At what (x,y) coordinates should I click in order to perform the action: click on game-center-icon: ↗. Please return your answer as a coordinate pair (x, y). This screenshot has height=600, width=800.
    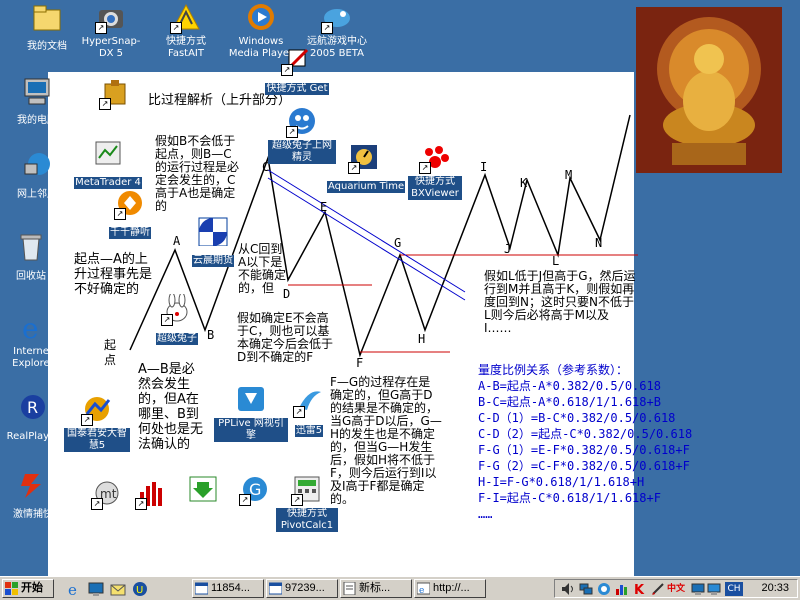
    Looking at the image, I should click on (337, 18).